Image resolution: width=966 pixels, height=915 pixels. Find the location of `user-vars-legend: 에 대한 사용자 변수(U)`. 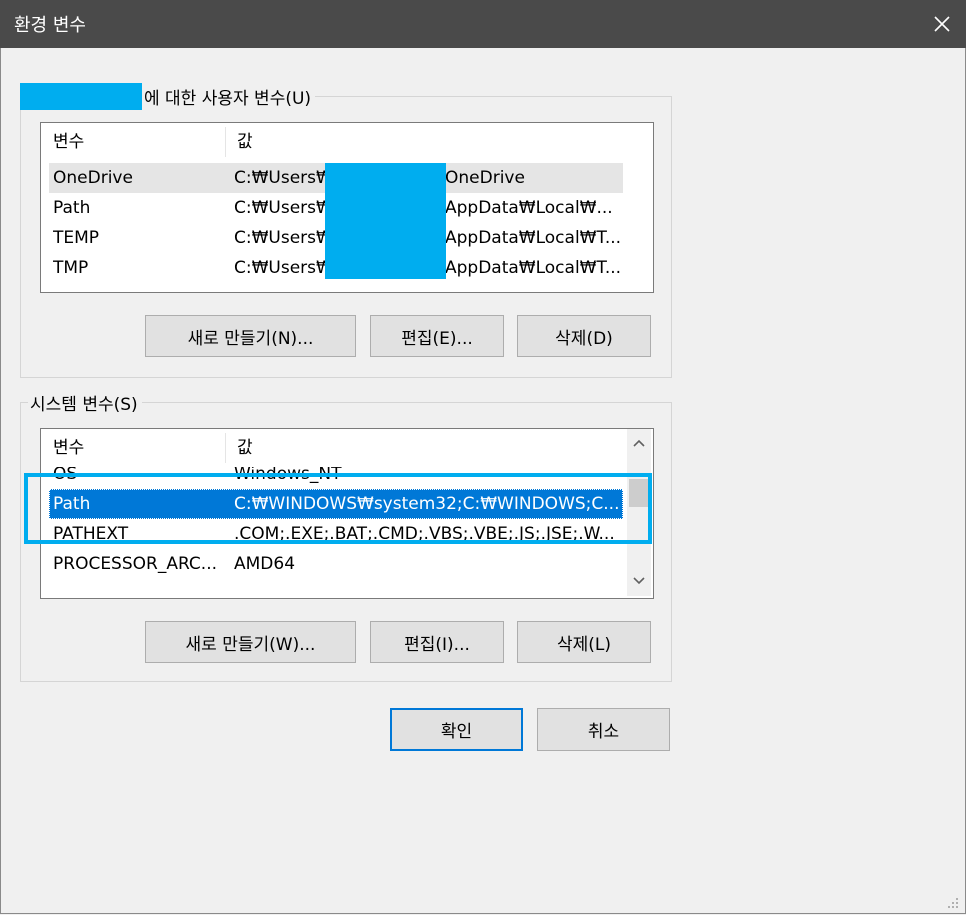

user-vars-legend: 에 대한 사용자 변수(U) is located at coordinates (167, 96).